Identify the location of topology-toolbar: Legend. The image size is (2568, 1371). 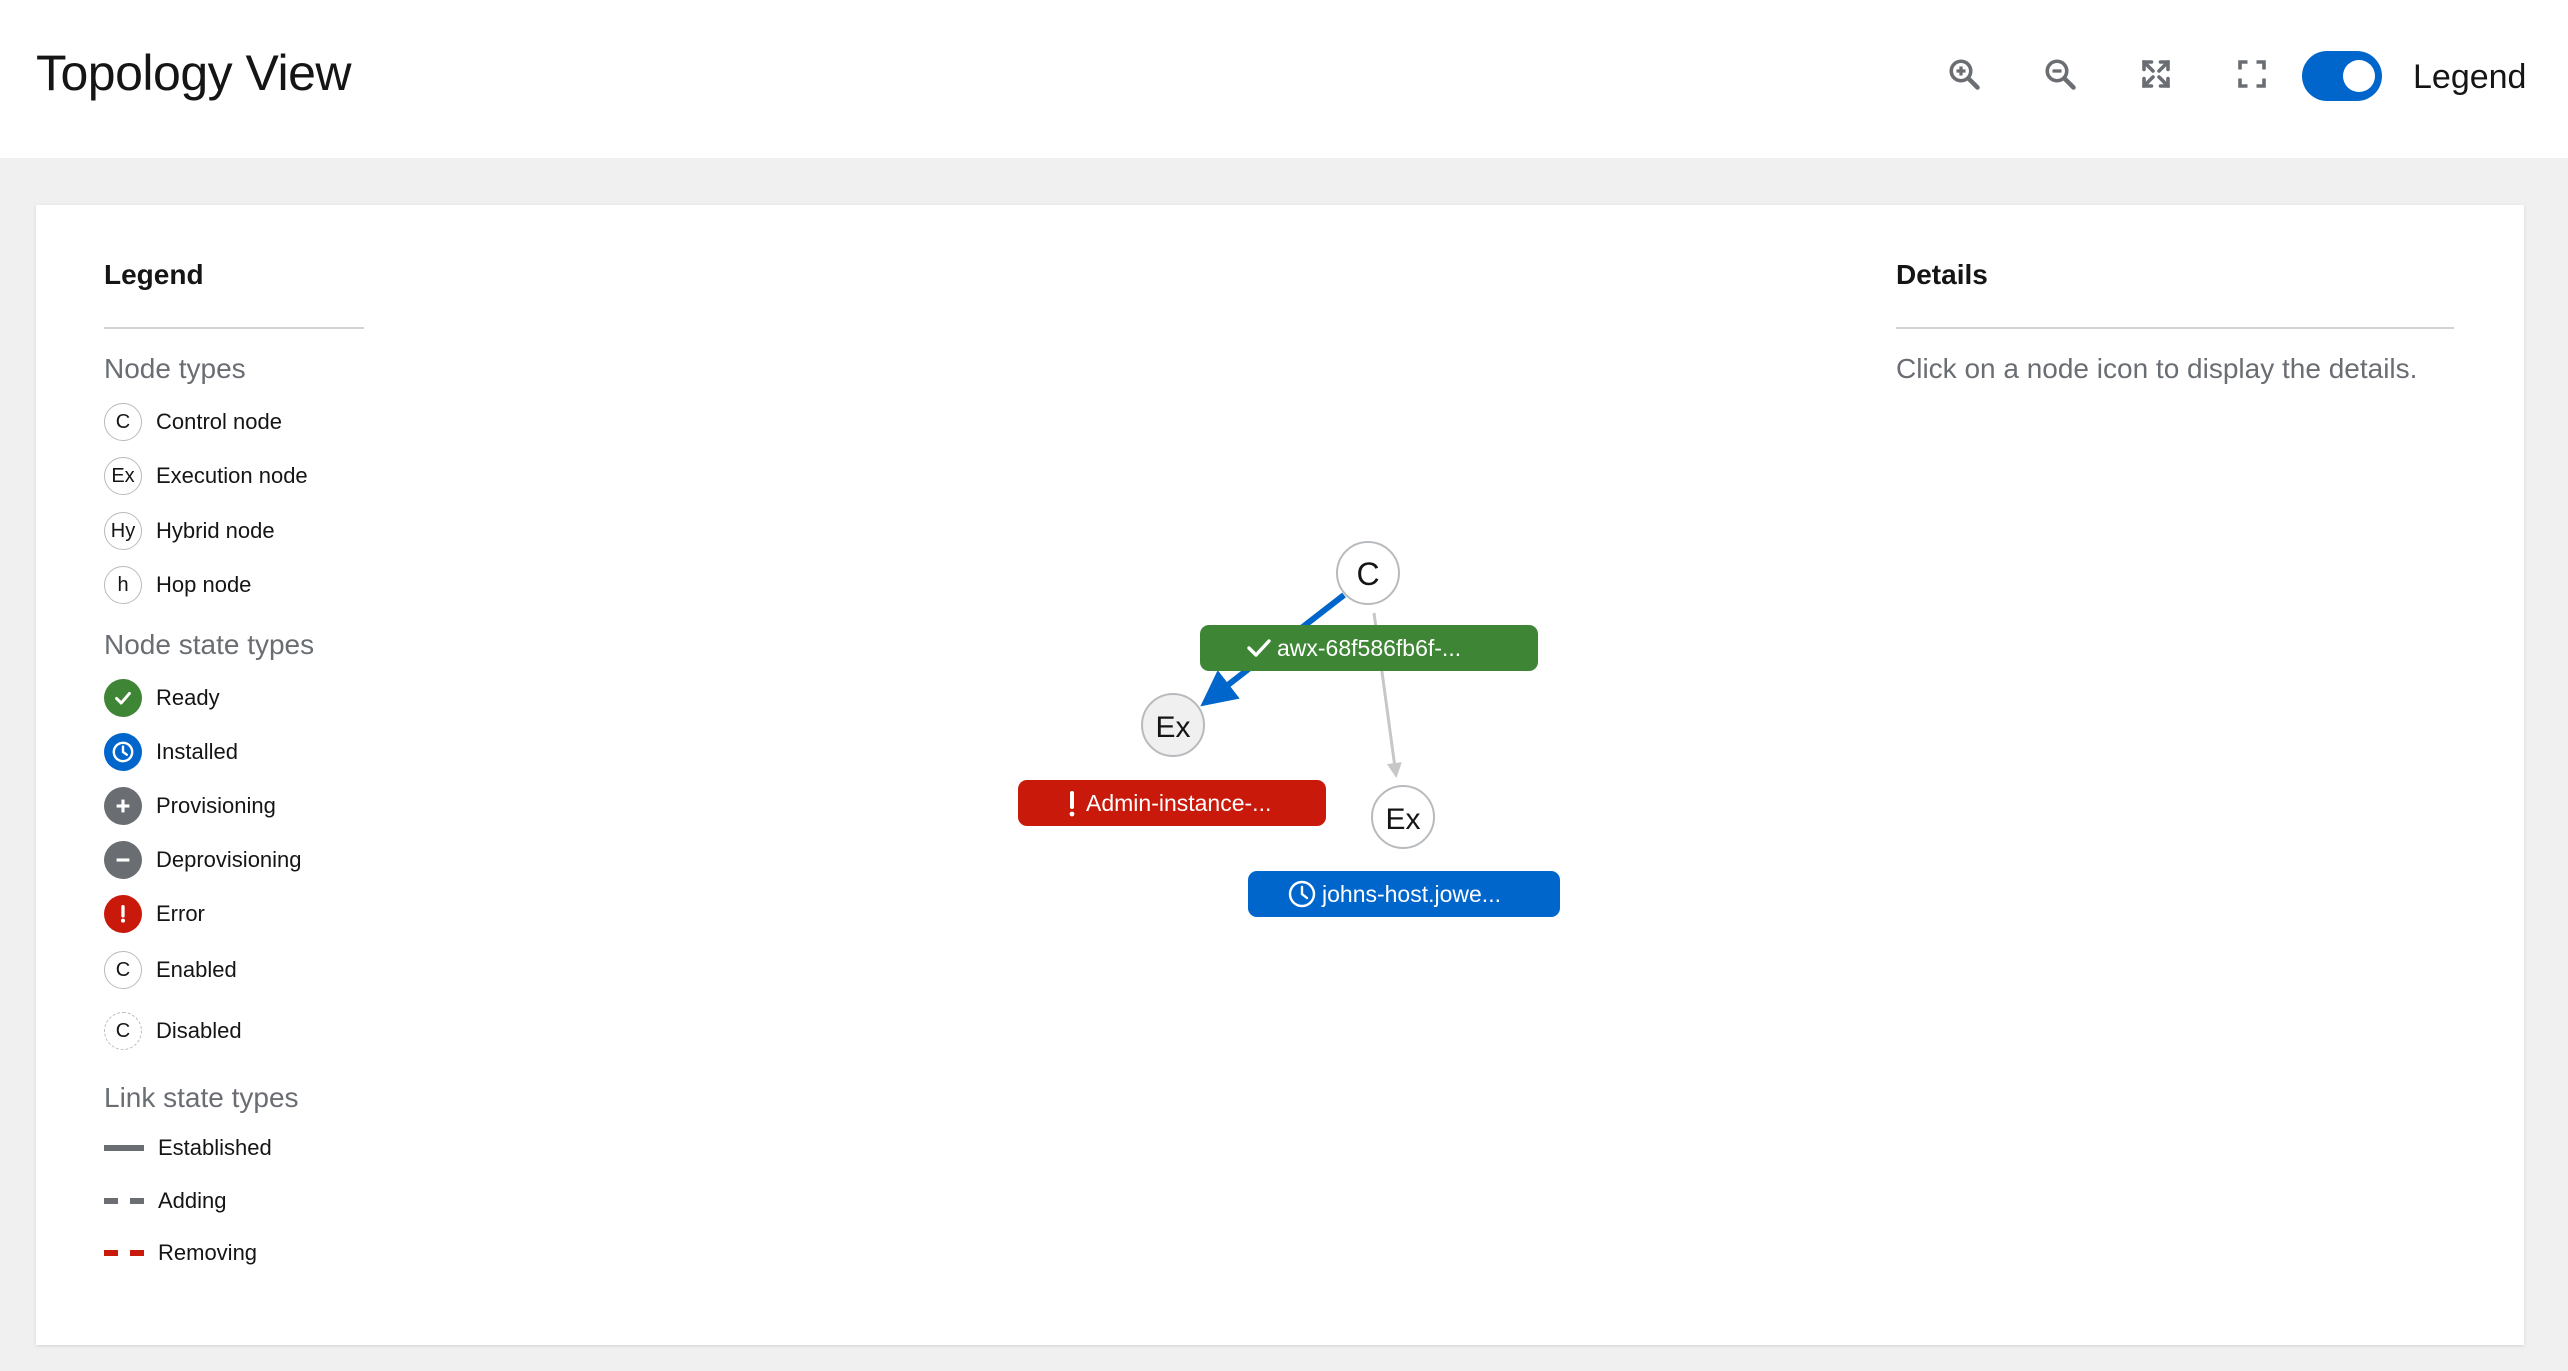
(1284, 79).